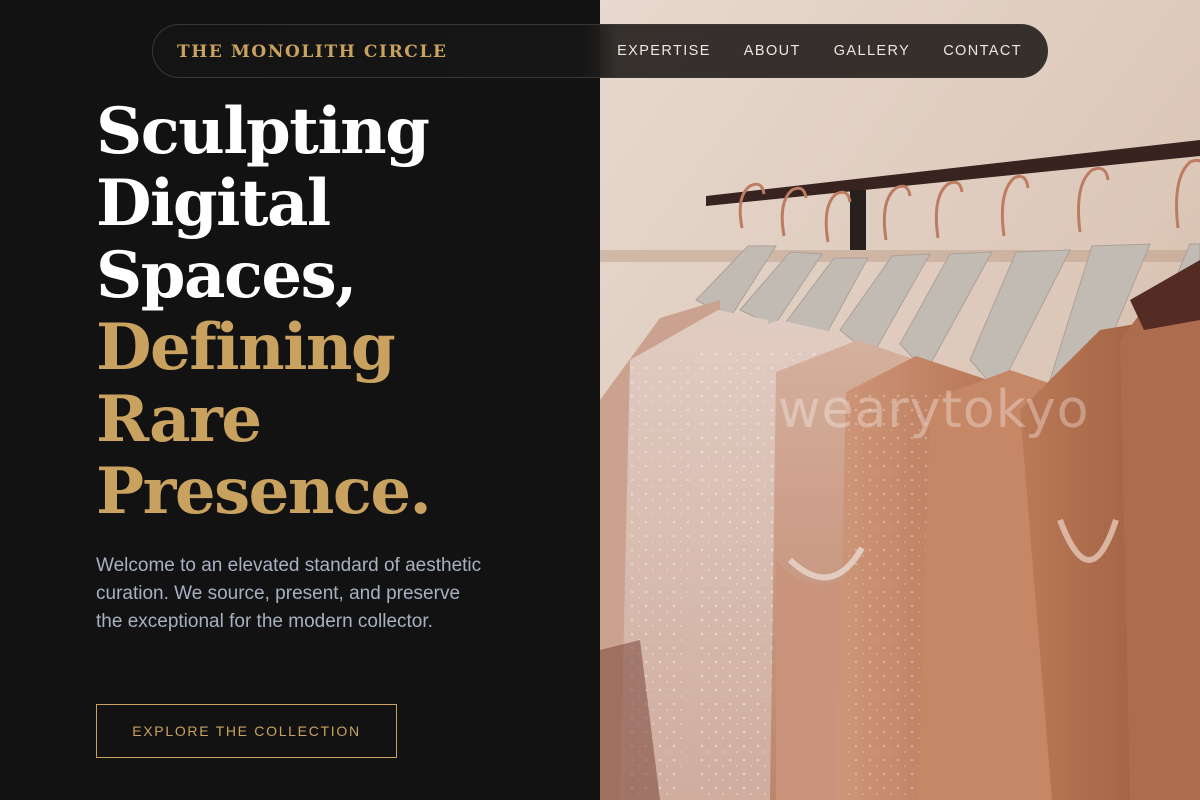 The height and width of the screenshot is (800, 1200). What do you see at coordinates (664, 51) in the screenshot?
I see `nav-expertise: EXPERTISE` at bounding box center [664, 51].